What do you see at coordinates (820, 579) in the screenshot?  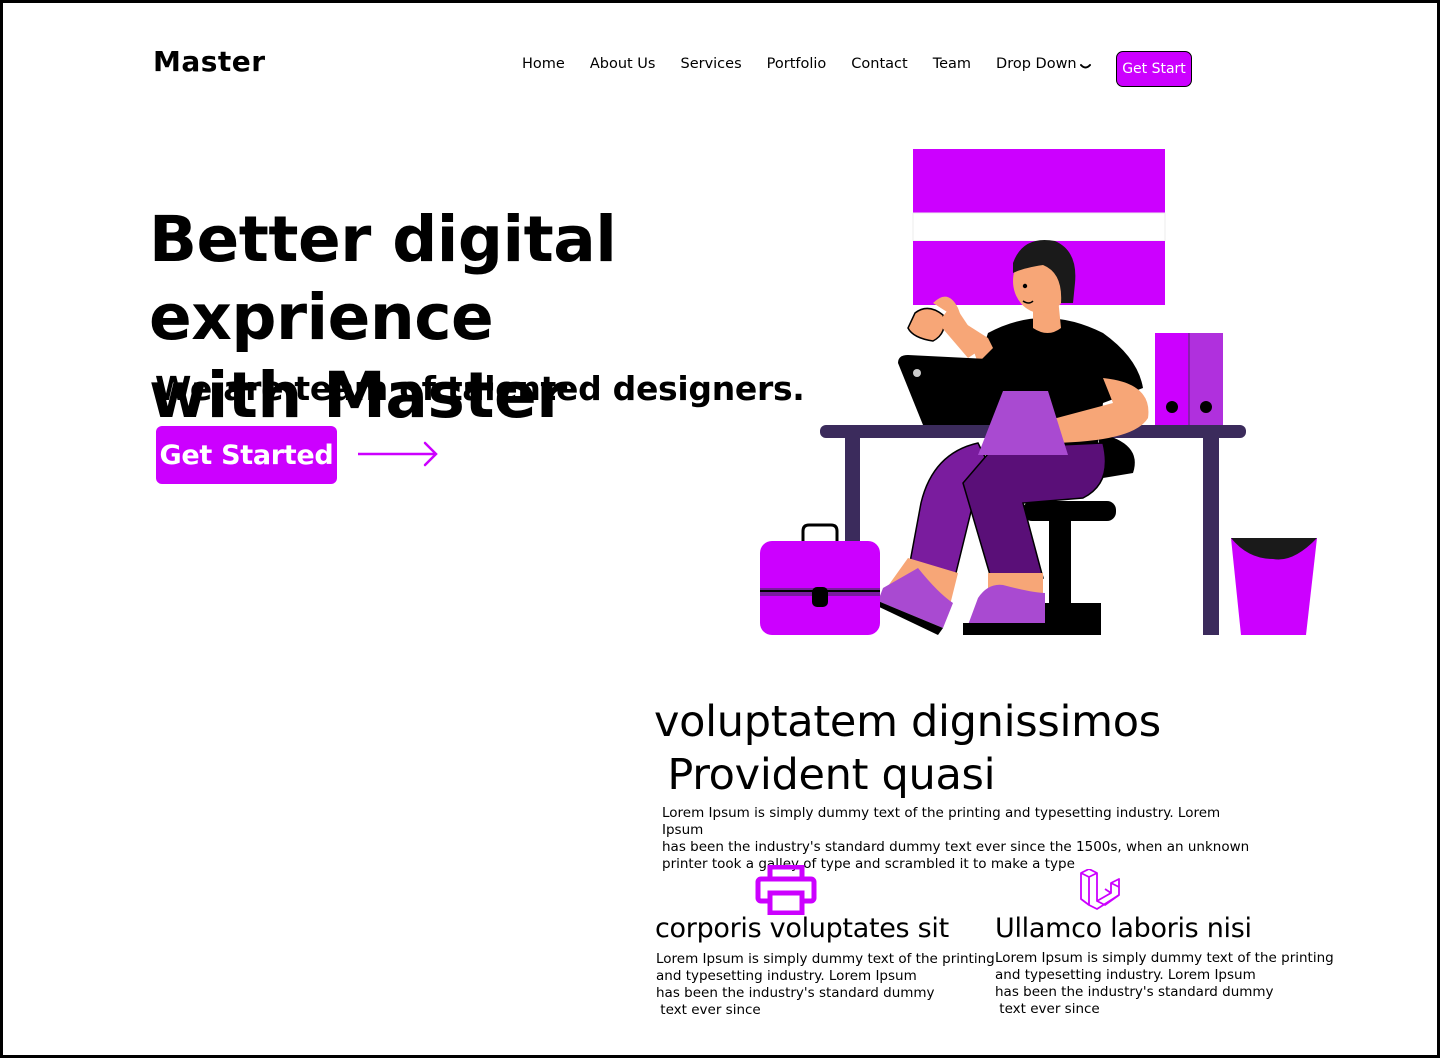 I see `bag` at bounding box center [820, 579].